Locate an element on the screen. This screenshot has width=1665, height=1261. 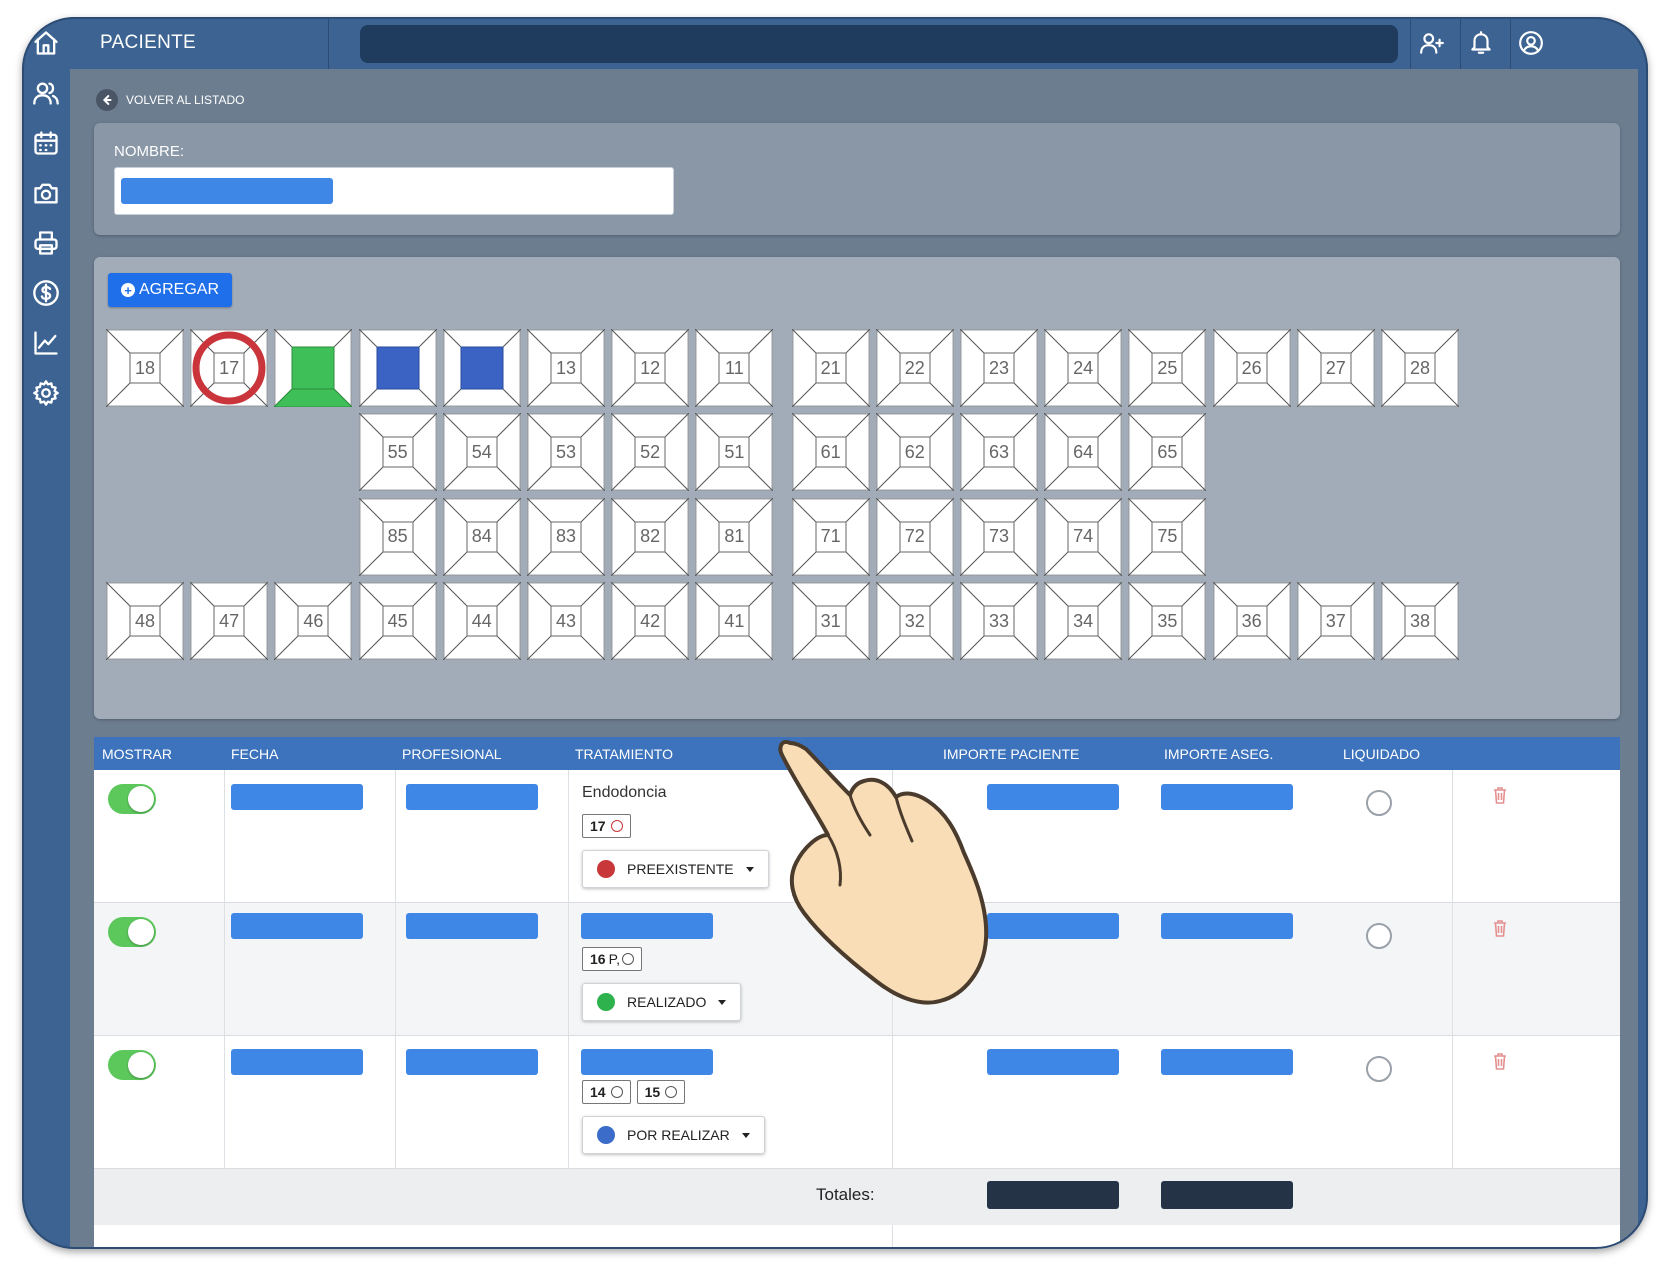
tooth-26: 26 is located at coordinates (1251, 368).